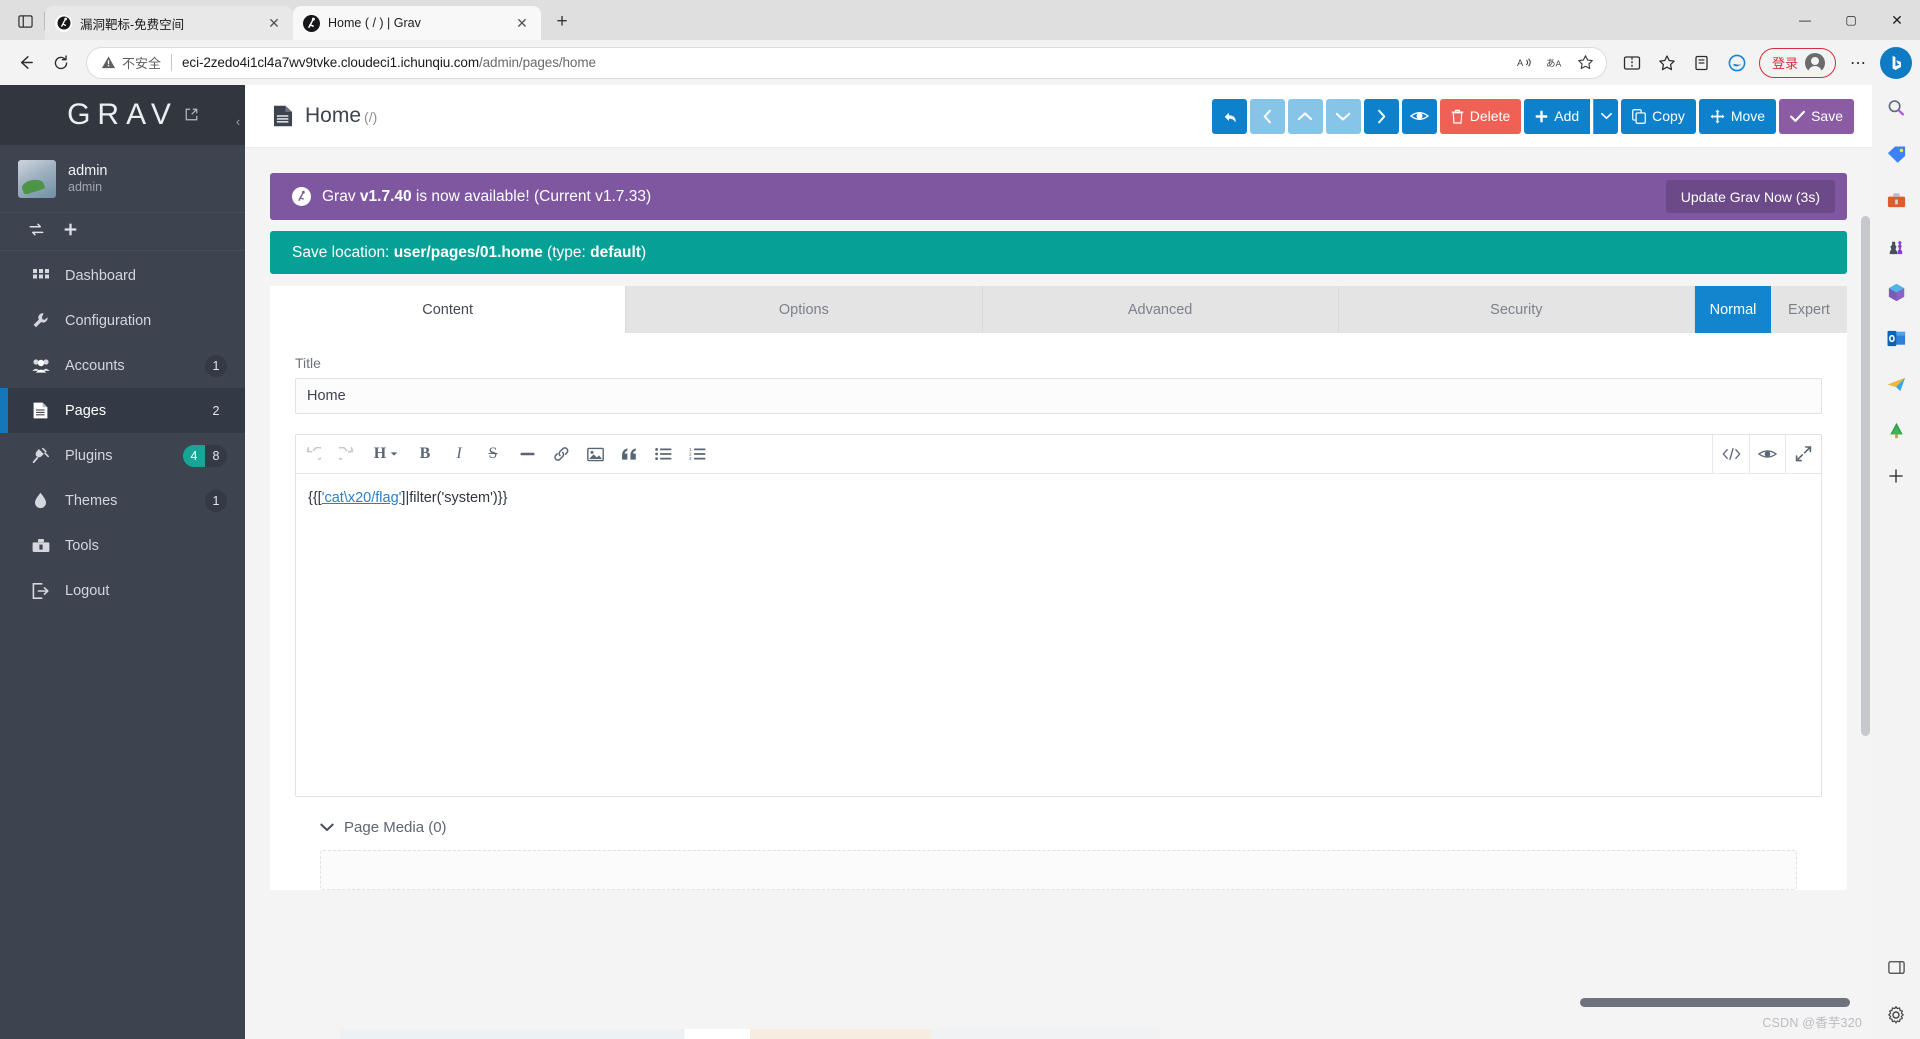  Describe the element at coordinates (1526, 63) in the screenshot. I see `read-aloud-icon: A` at that location.